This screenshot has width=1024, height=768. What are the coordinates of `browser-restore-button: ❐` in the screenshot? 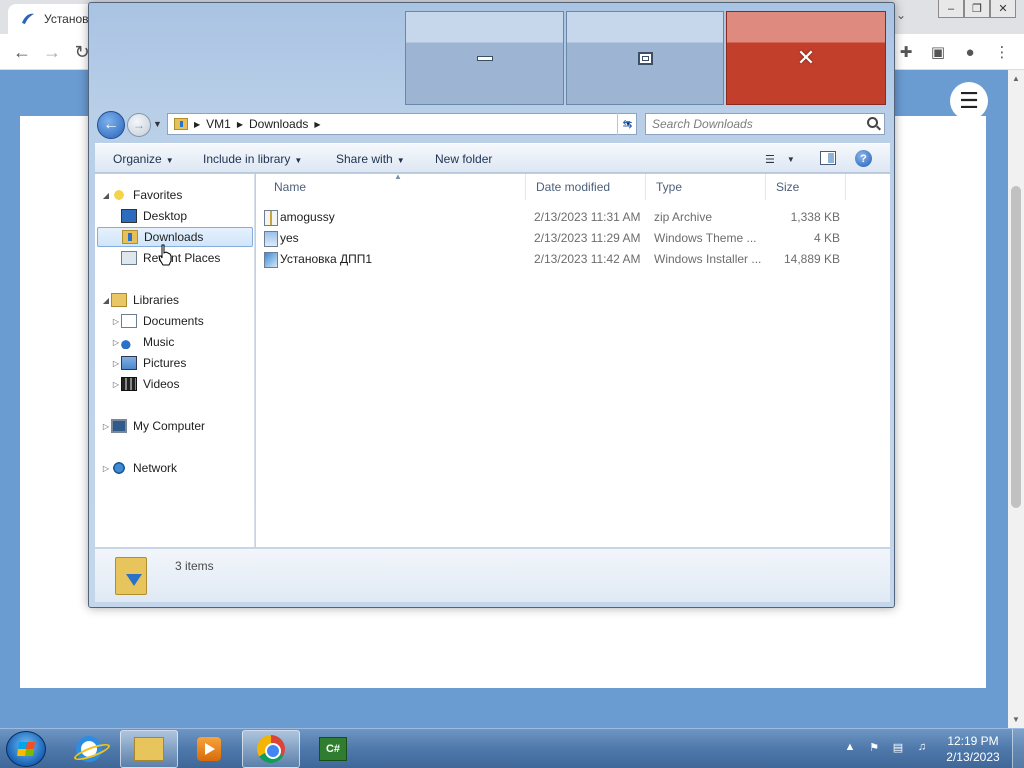 It's located at (977, 9).